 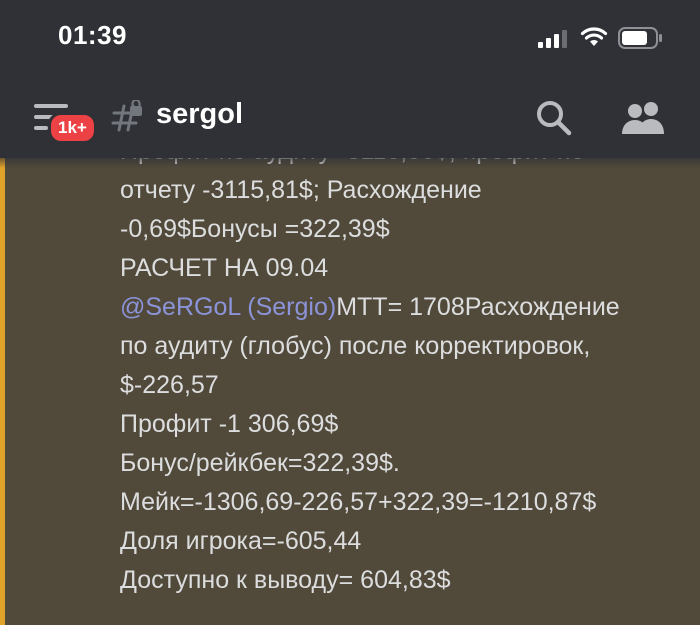 What do you see at coordinates (478, 307) in the screenshot?
I see `message-line-rest: МТТ= 1708Расхождение` at bounding box center [478, 307].